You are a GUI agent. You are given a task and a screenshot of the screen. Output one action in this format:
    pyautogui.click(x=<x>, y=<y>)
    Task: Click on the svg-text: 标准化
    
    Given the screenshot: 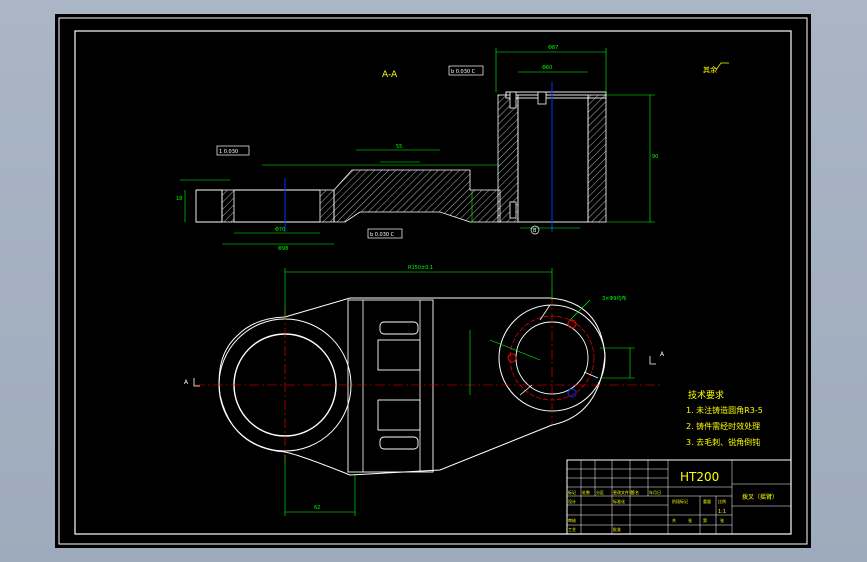 What is the action you would take?
    pyautogui.click(x=619, y=501)
    